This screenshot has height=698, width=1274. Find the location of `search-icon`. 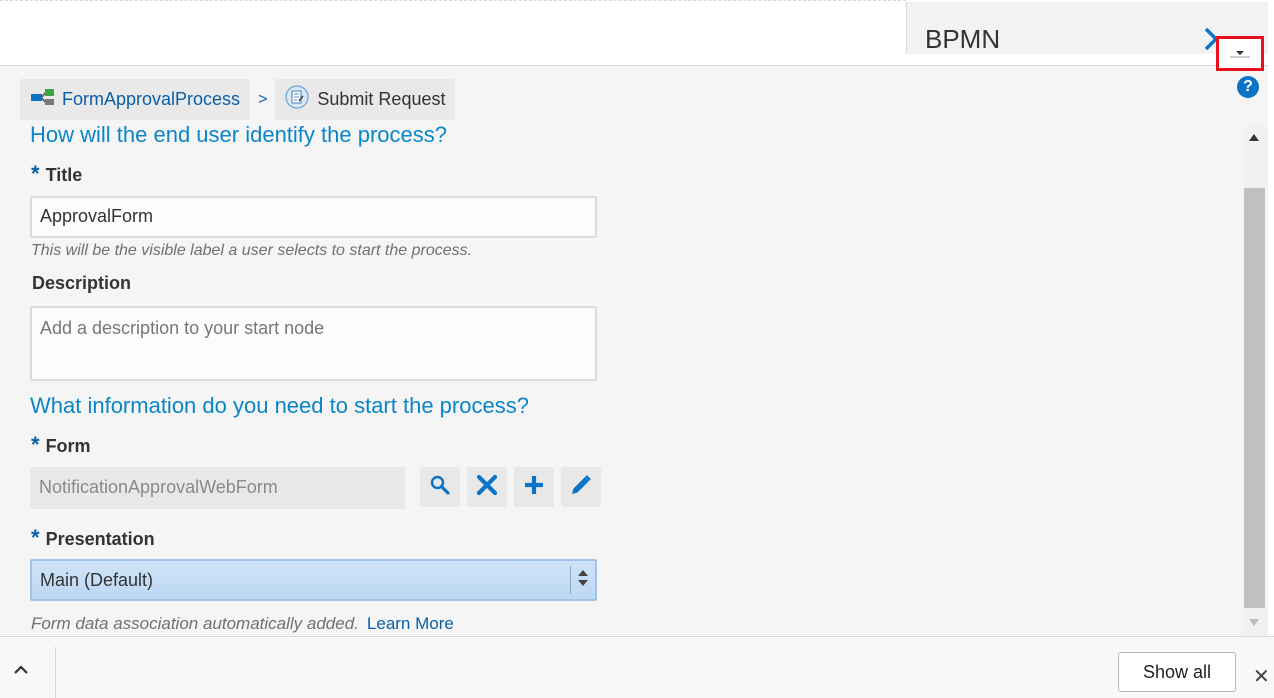

search-icon is located at coordinates (440, 487).